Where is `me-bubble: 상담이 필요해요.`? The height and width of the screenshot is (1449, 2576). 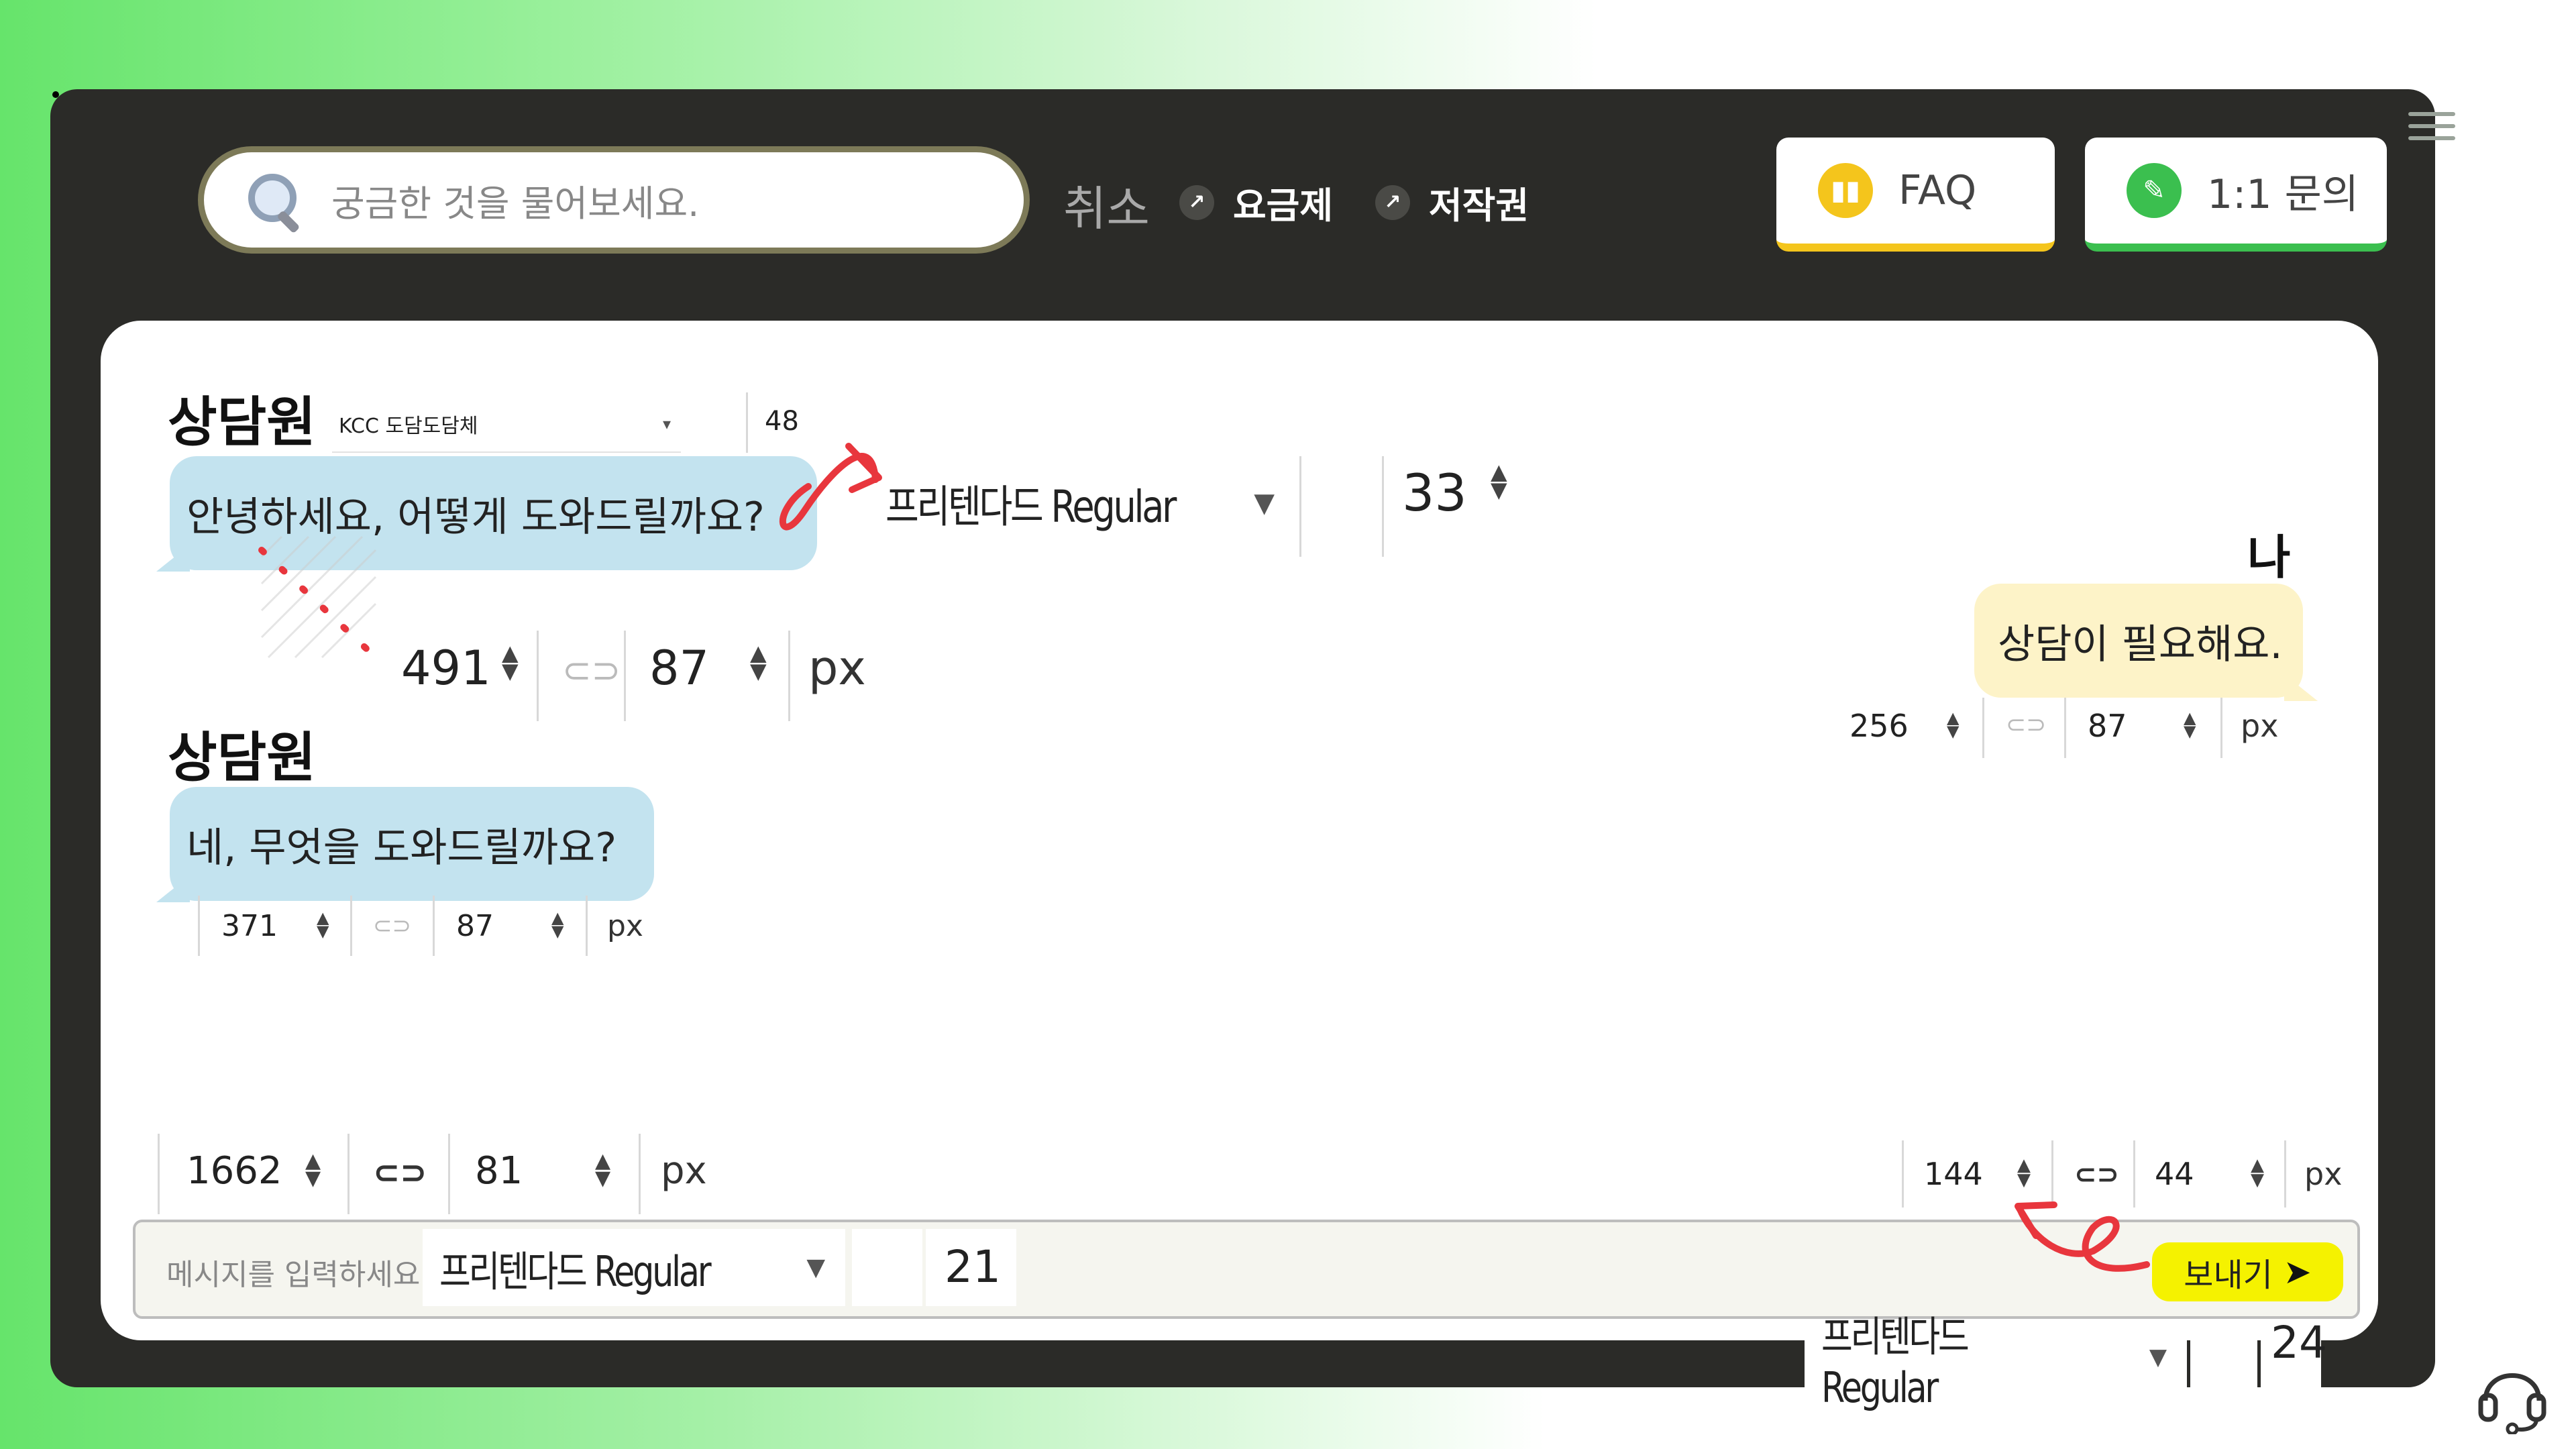
me-bubble: 상담이 필요해요. is located at coordinates (2138, 641).